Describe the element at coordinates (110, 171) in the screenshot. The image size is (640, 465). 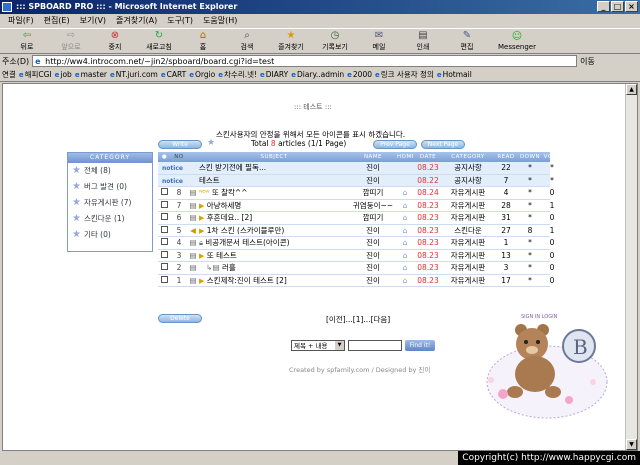
I see `category-item: ★ 전체 (8)` at that location.